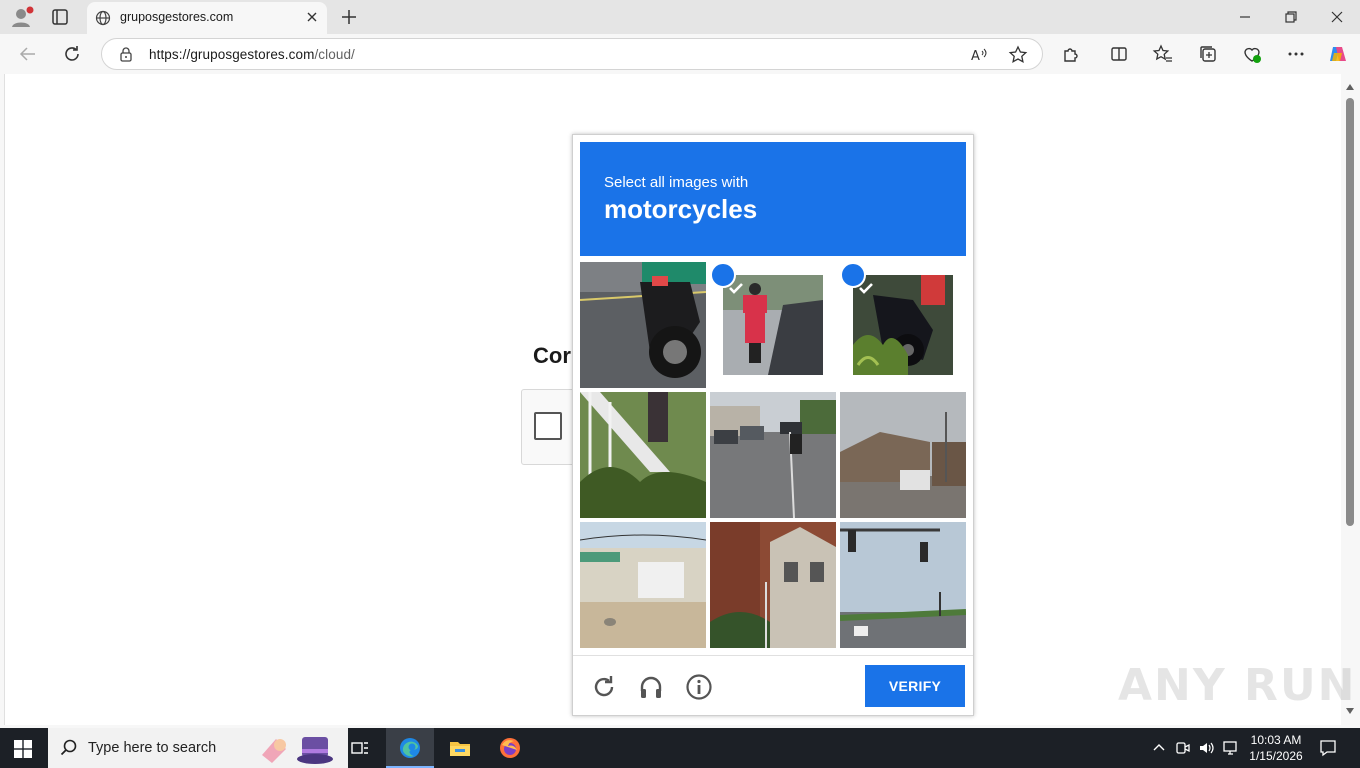 The image size is (1360, 768). I want to click on info-icon, so click(699, 687).